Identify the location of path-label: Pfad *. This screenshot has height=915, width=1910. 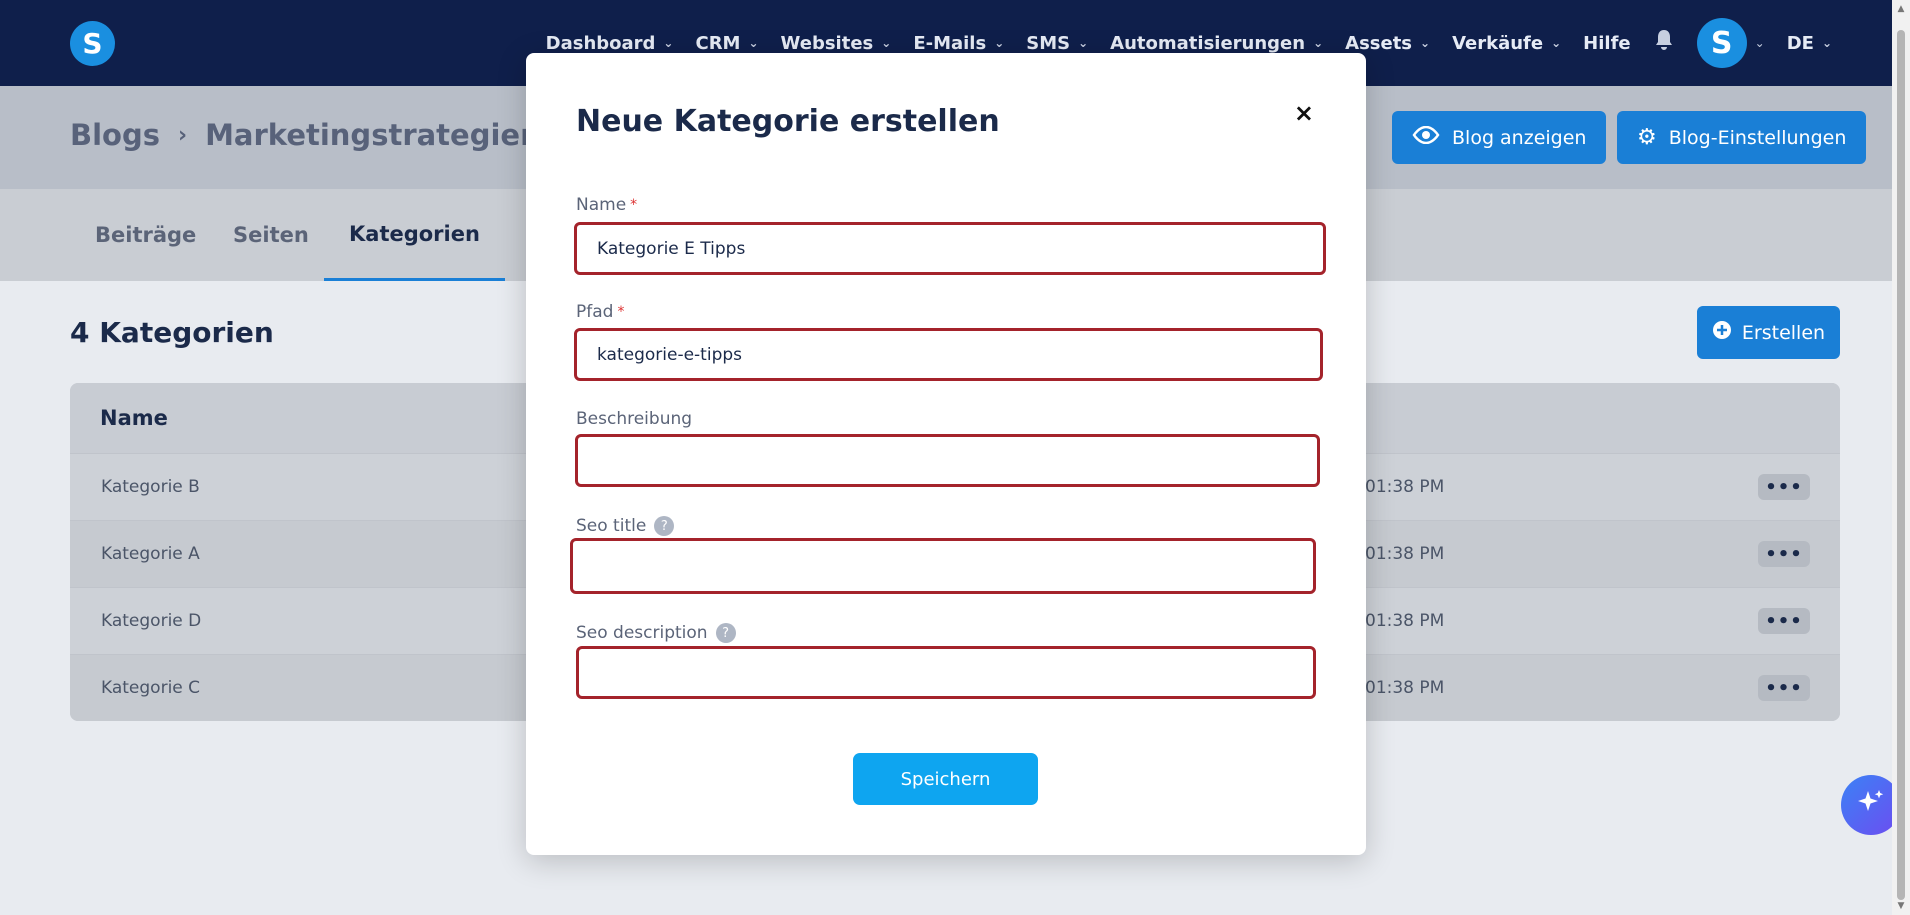
(600, 312).